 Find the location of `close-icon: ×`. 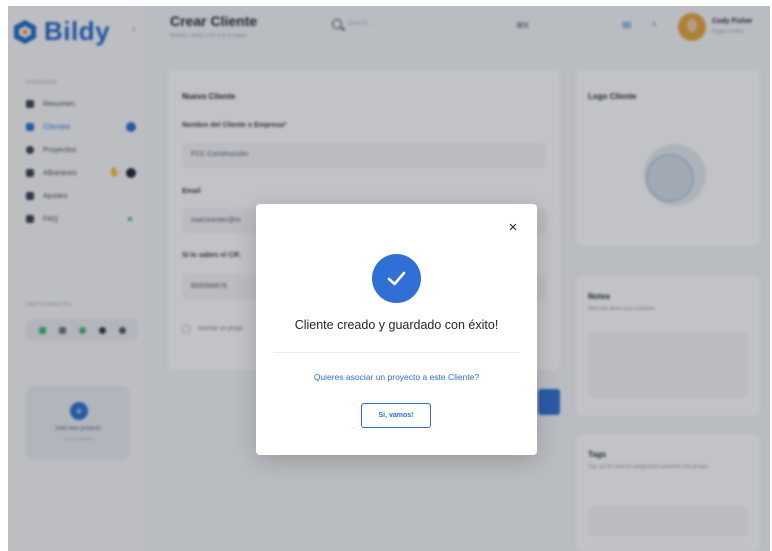

close-icon: × is located at coordinates (513, 227).